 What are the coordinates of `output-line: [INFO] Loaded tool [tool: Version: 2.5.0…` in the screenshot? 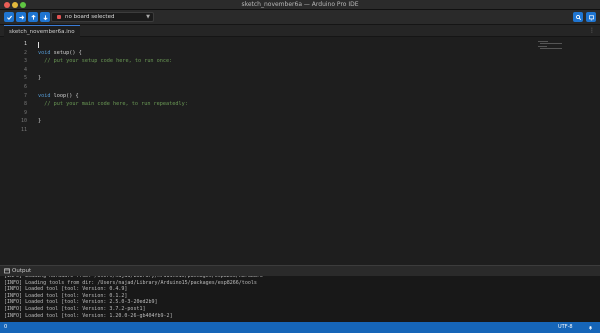 It's located at (81, 302).